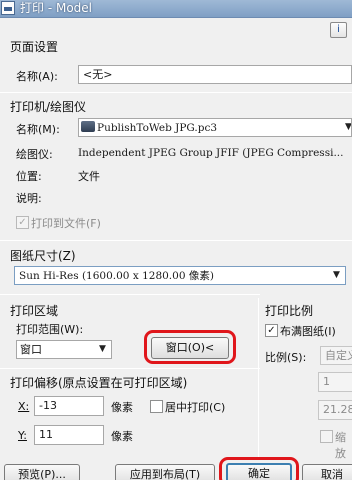 Image resolution: width=352 pixels, height=480 pixels. Describe the element at coordinates (286, 357) in the screenshot. I see `scale-label: 比例(S):` at that location.